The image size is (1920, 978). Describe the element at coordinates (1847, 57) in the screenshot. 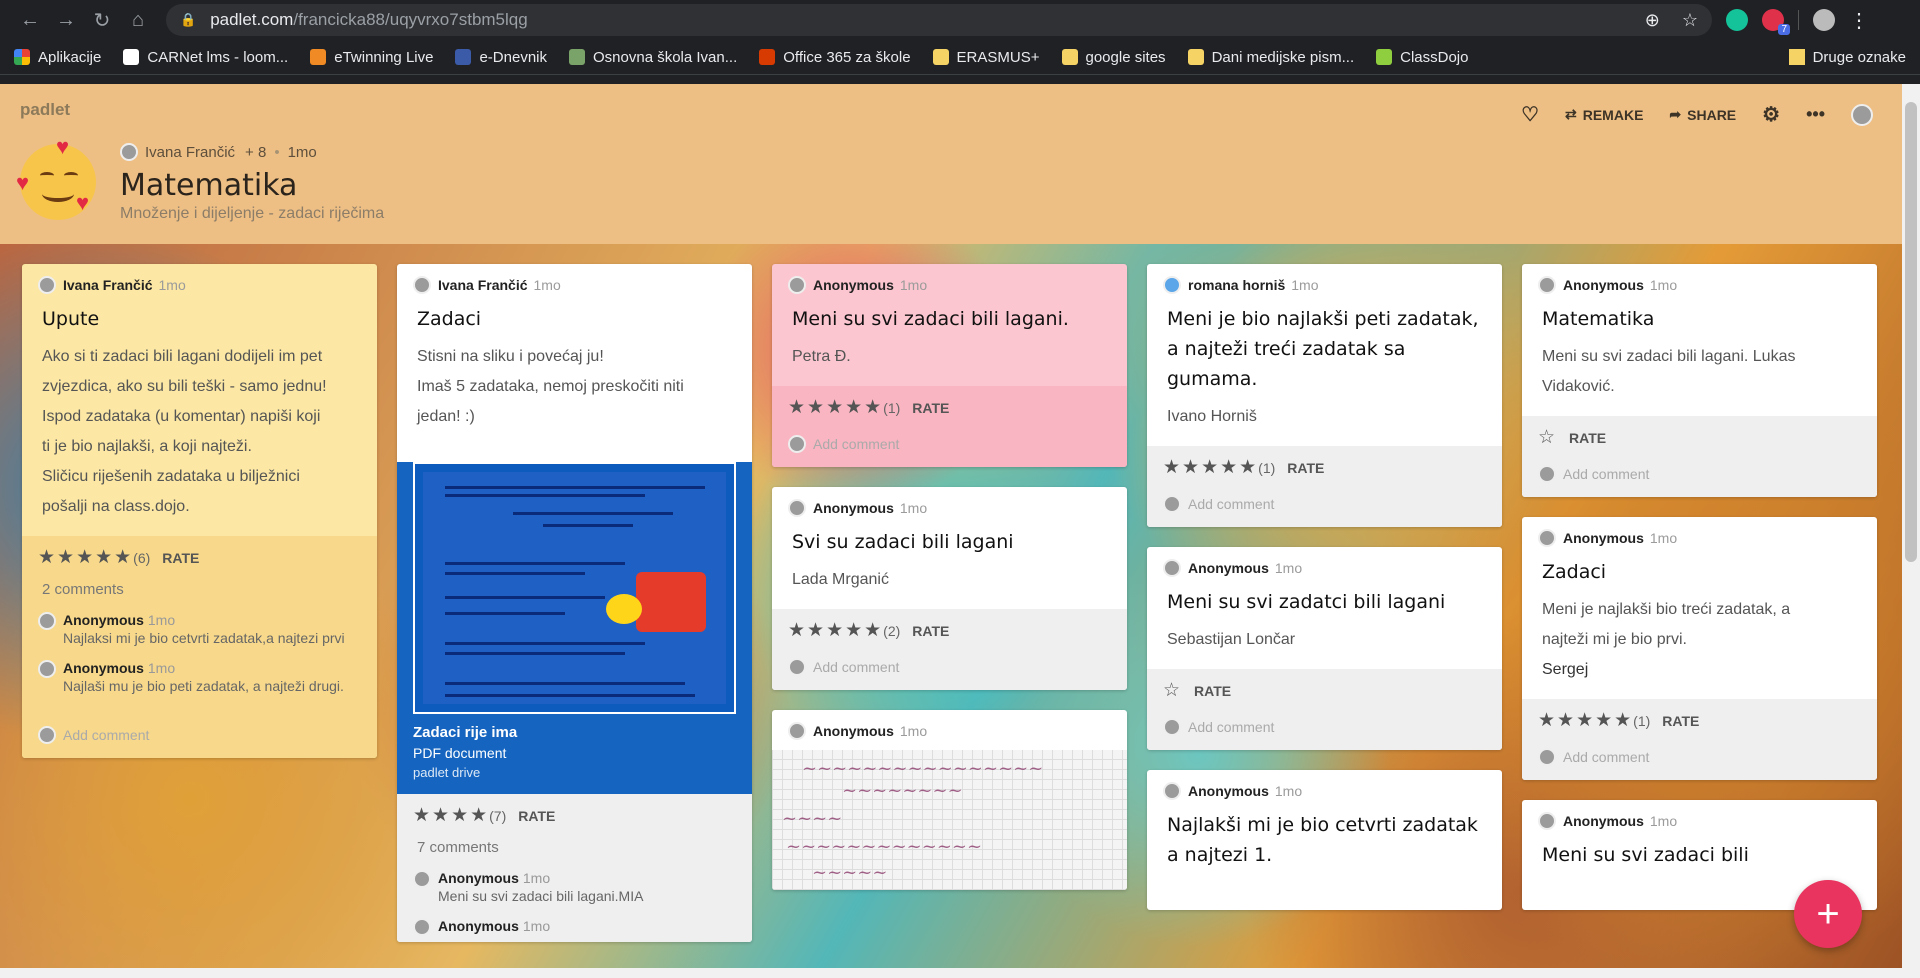

I see `other-bookmarks: Druge oznake` at that location.